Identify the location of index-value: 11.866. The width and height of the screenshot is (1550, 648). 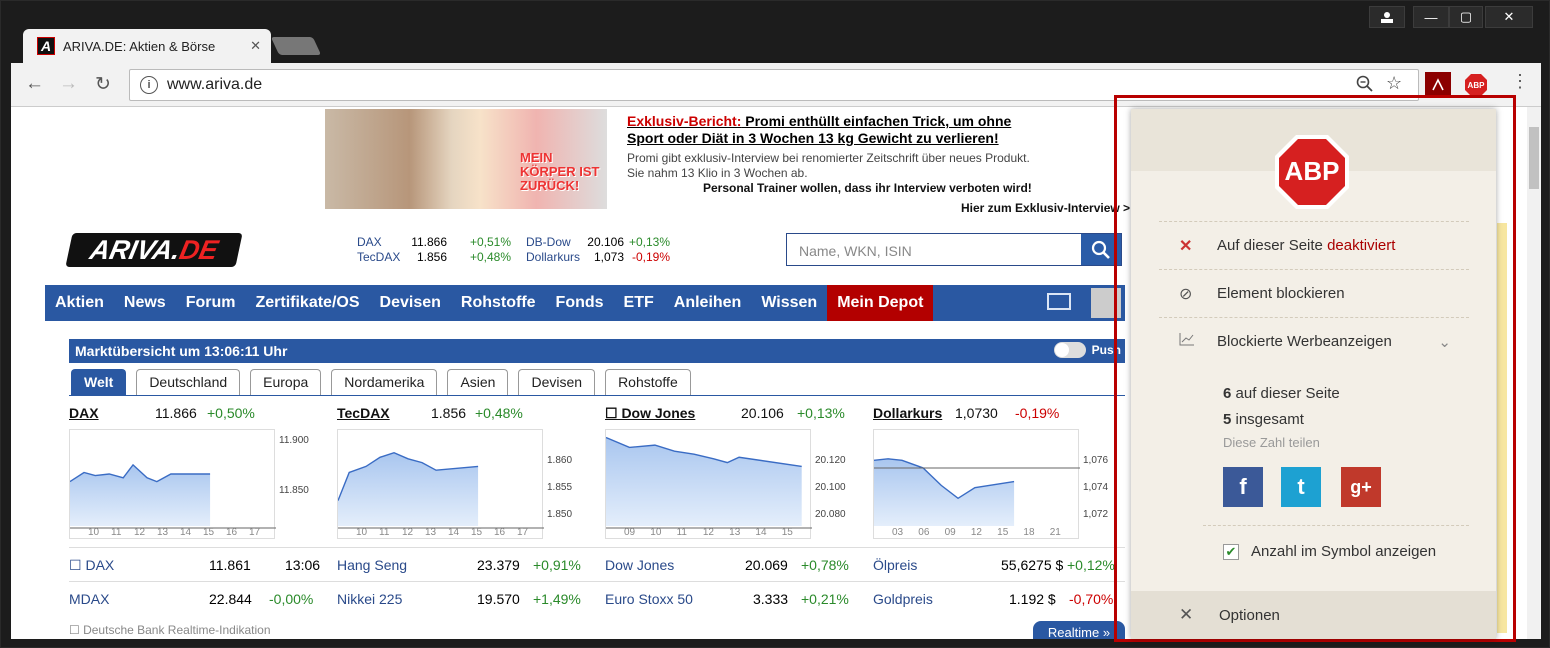
(176, 413).